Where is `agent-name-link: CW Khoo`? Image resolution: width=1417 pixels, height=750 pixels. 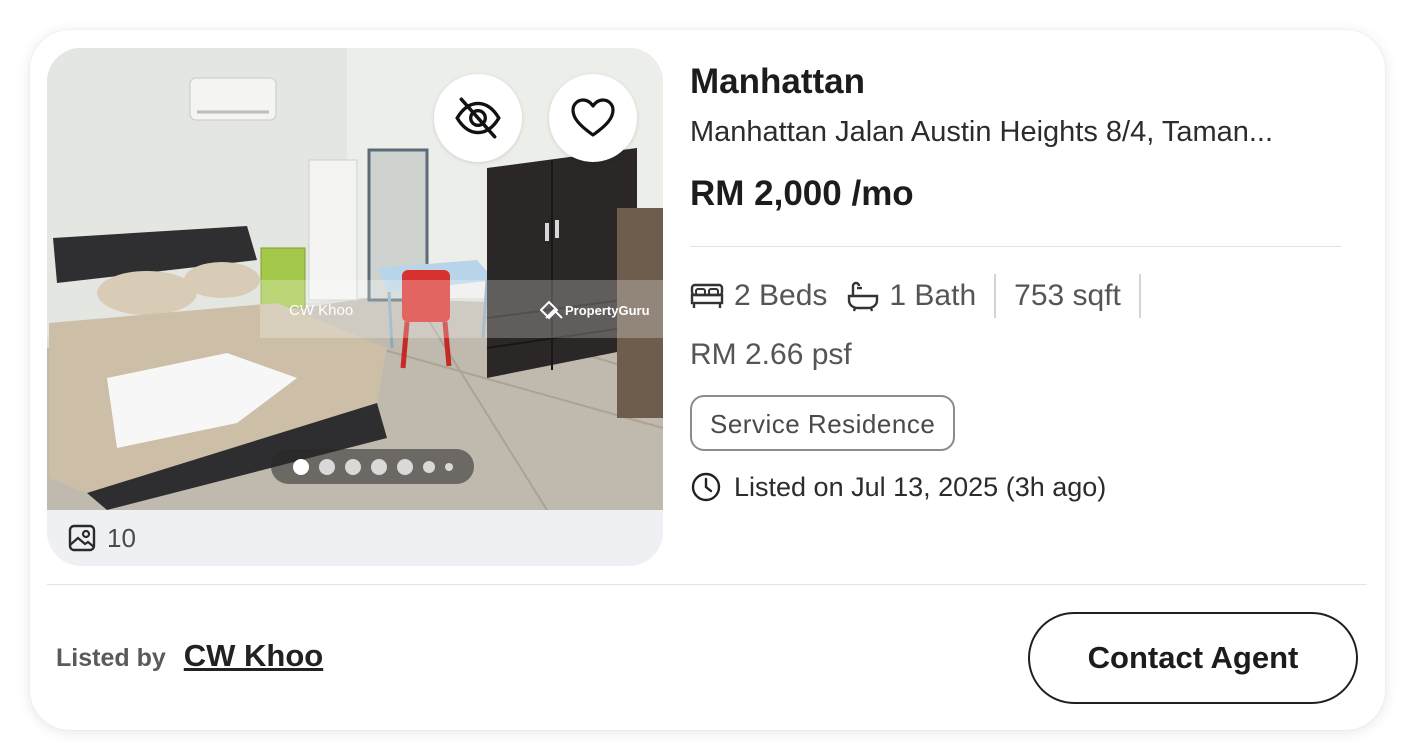 agent-name-link: CW Khoo is located at coordinates (253, 656).